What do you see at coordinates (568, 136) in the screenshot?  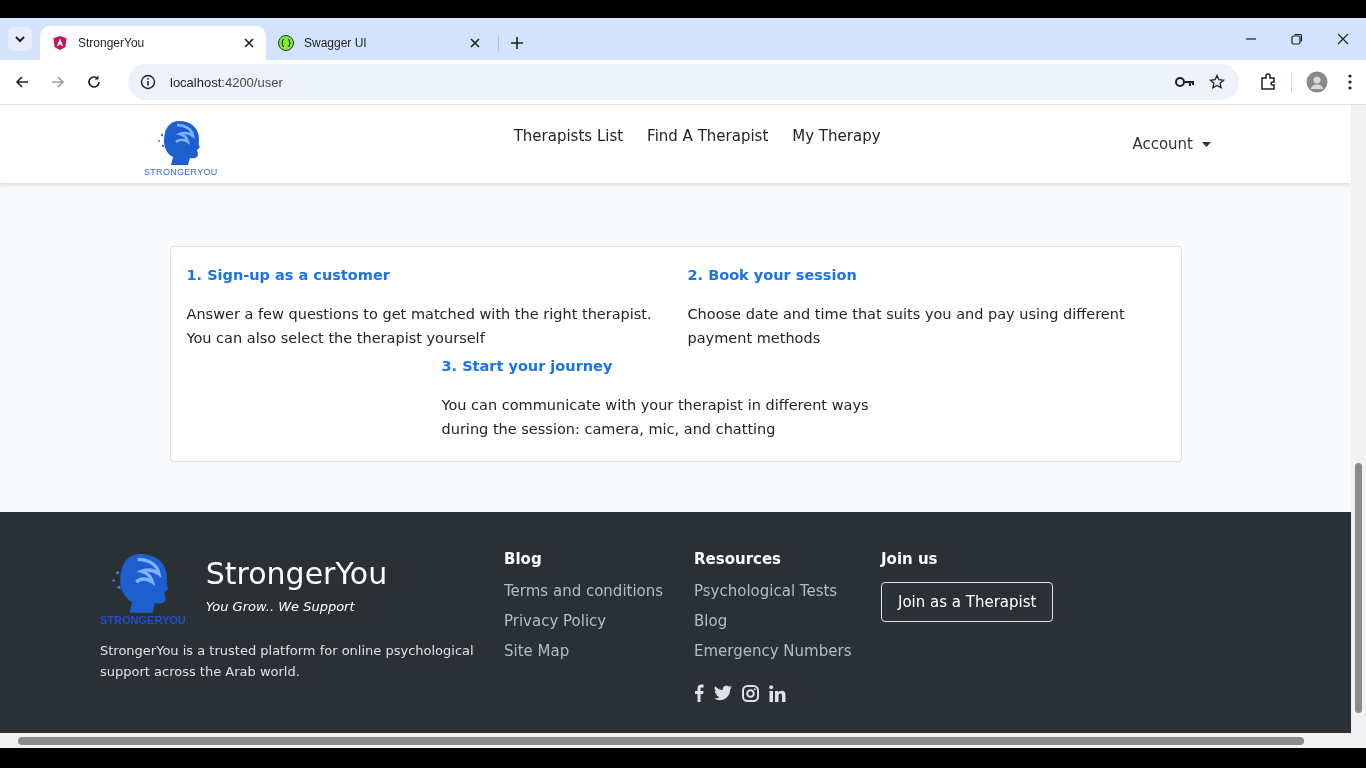 I see `nav-link: Therapists List` at bounding box center [568, 136].